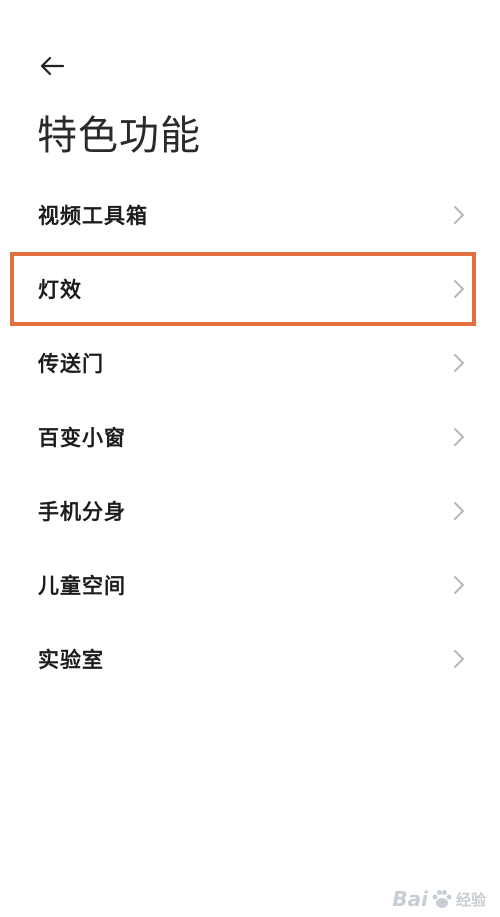 The image size is (500, 917). What do you see at coordinates (82, 512) in the screenshot?
I see `menu-item-label: 手机分身` at bounding box center [82, 512].